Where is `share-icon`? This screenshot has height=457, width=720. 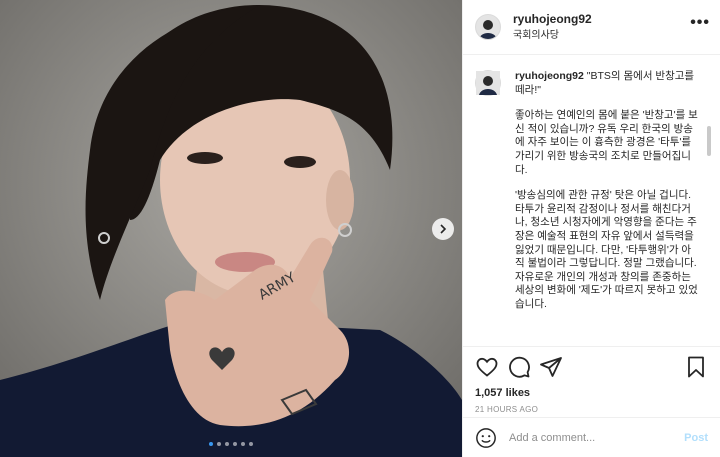
share-icon is located at coordinates (551, 367).